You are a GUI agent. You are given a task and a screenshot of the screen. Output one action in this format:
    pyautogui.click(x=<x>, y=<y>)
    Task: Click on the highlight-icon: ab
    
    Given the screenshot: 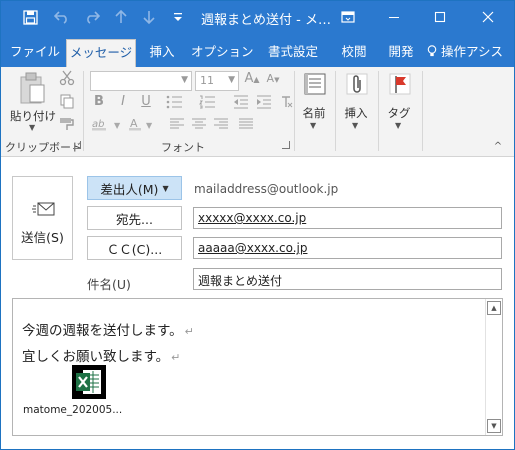 What is the action you would take?
    pyautogui.click(x=101, y=126)
    